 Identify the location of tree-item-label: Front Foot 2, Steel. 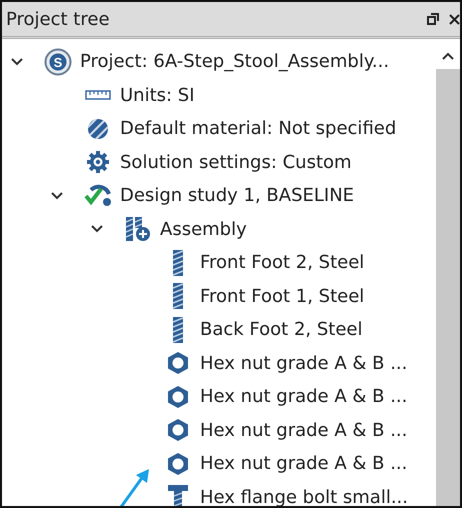
(282, 263).